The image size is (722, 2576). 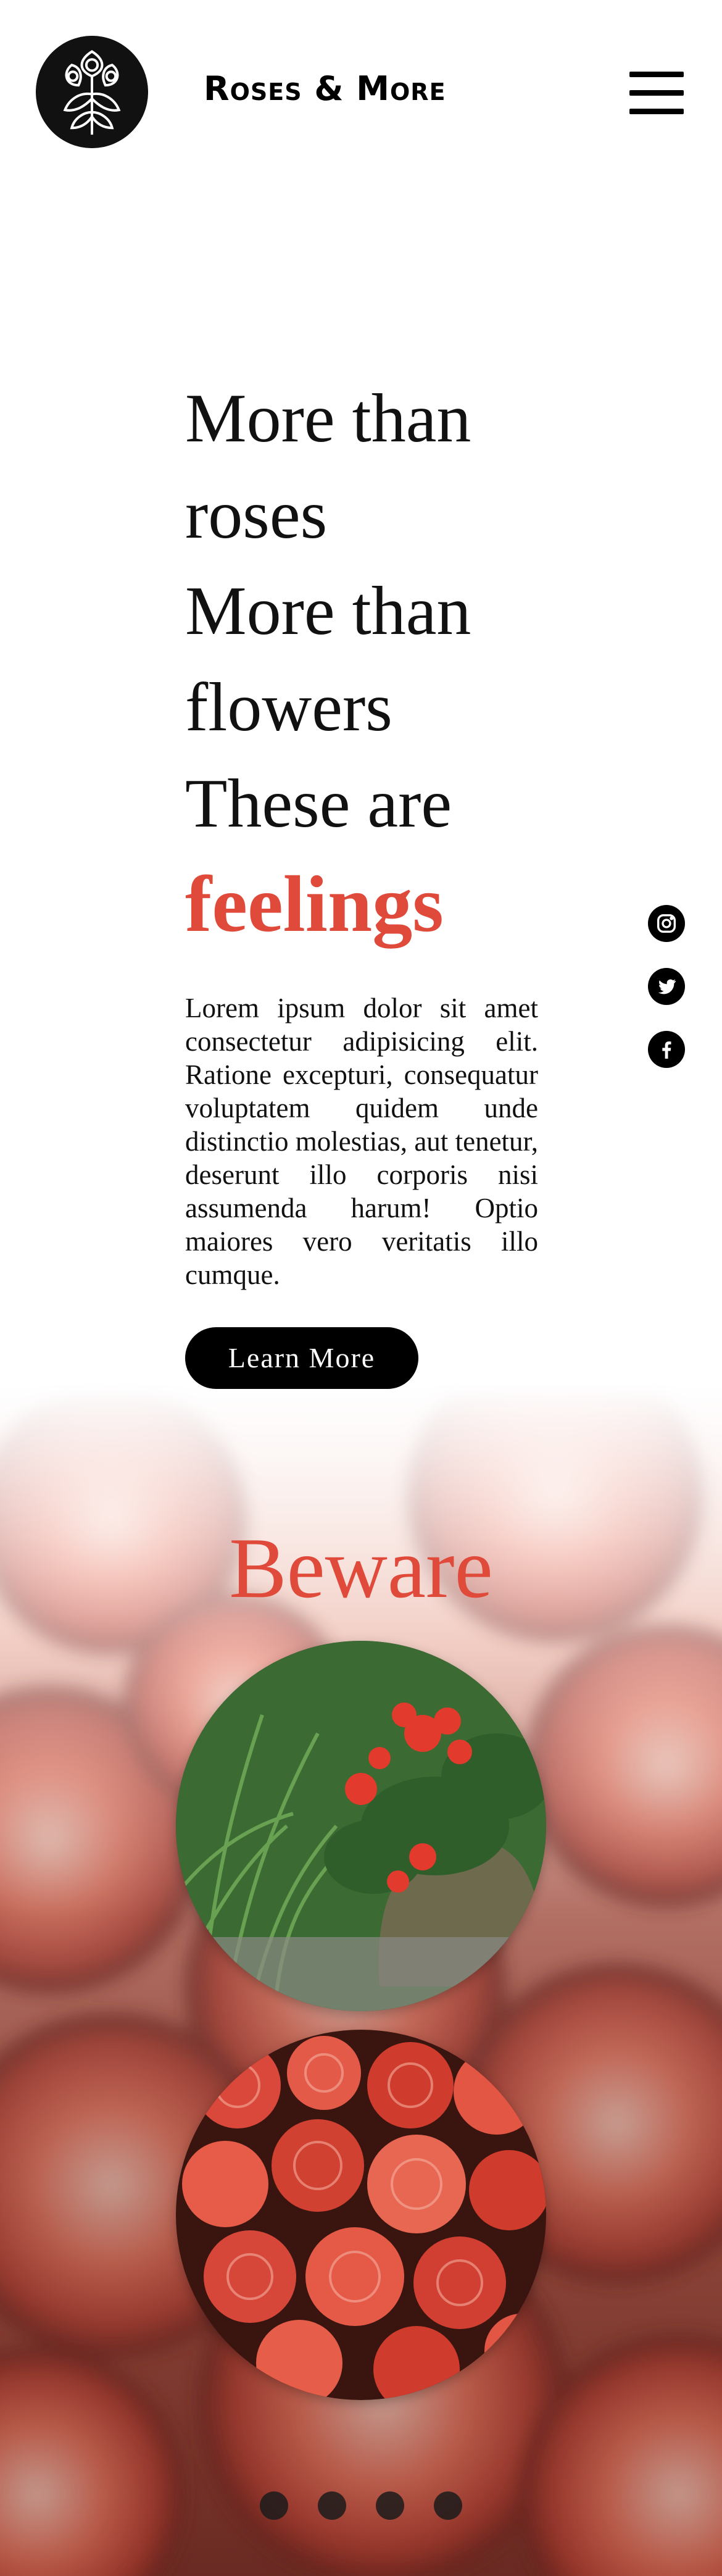 I want to click on begonia-blooms-image, so click(x=361, y=2215).